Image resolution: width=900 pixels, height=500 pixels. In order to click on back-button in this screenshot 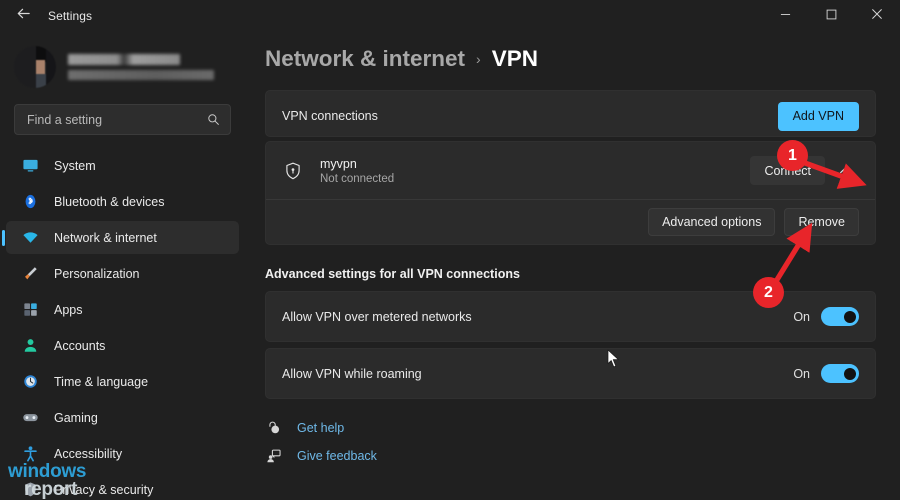, I will do `click(23, 16)`.